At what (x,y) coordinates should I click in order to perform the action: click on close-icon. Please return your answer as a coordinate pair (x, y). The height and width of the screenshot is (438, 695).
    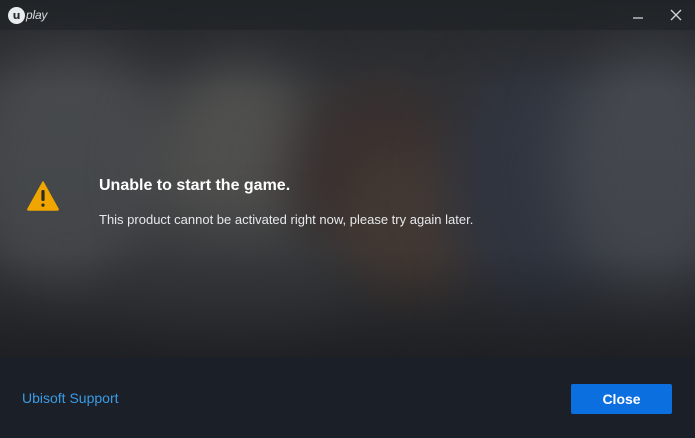
    Looking at the image, I should click on (676, 15).